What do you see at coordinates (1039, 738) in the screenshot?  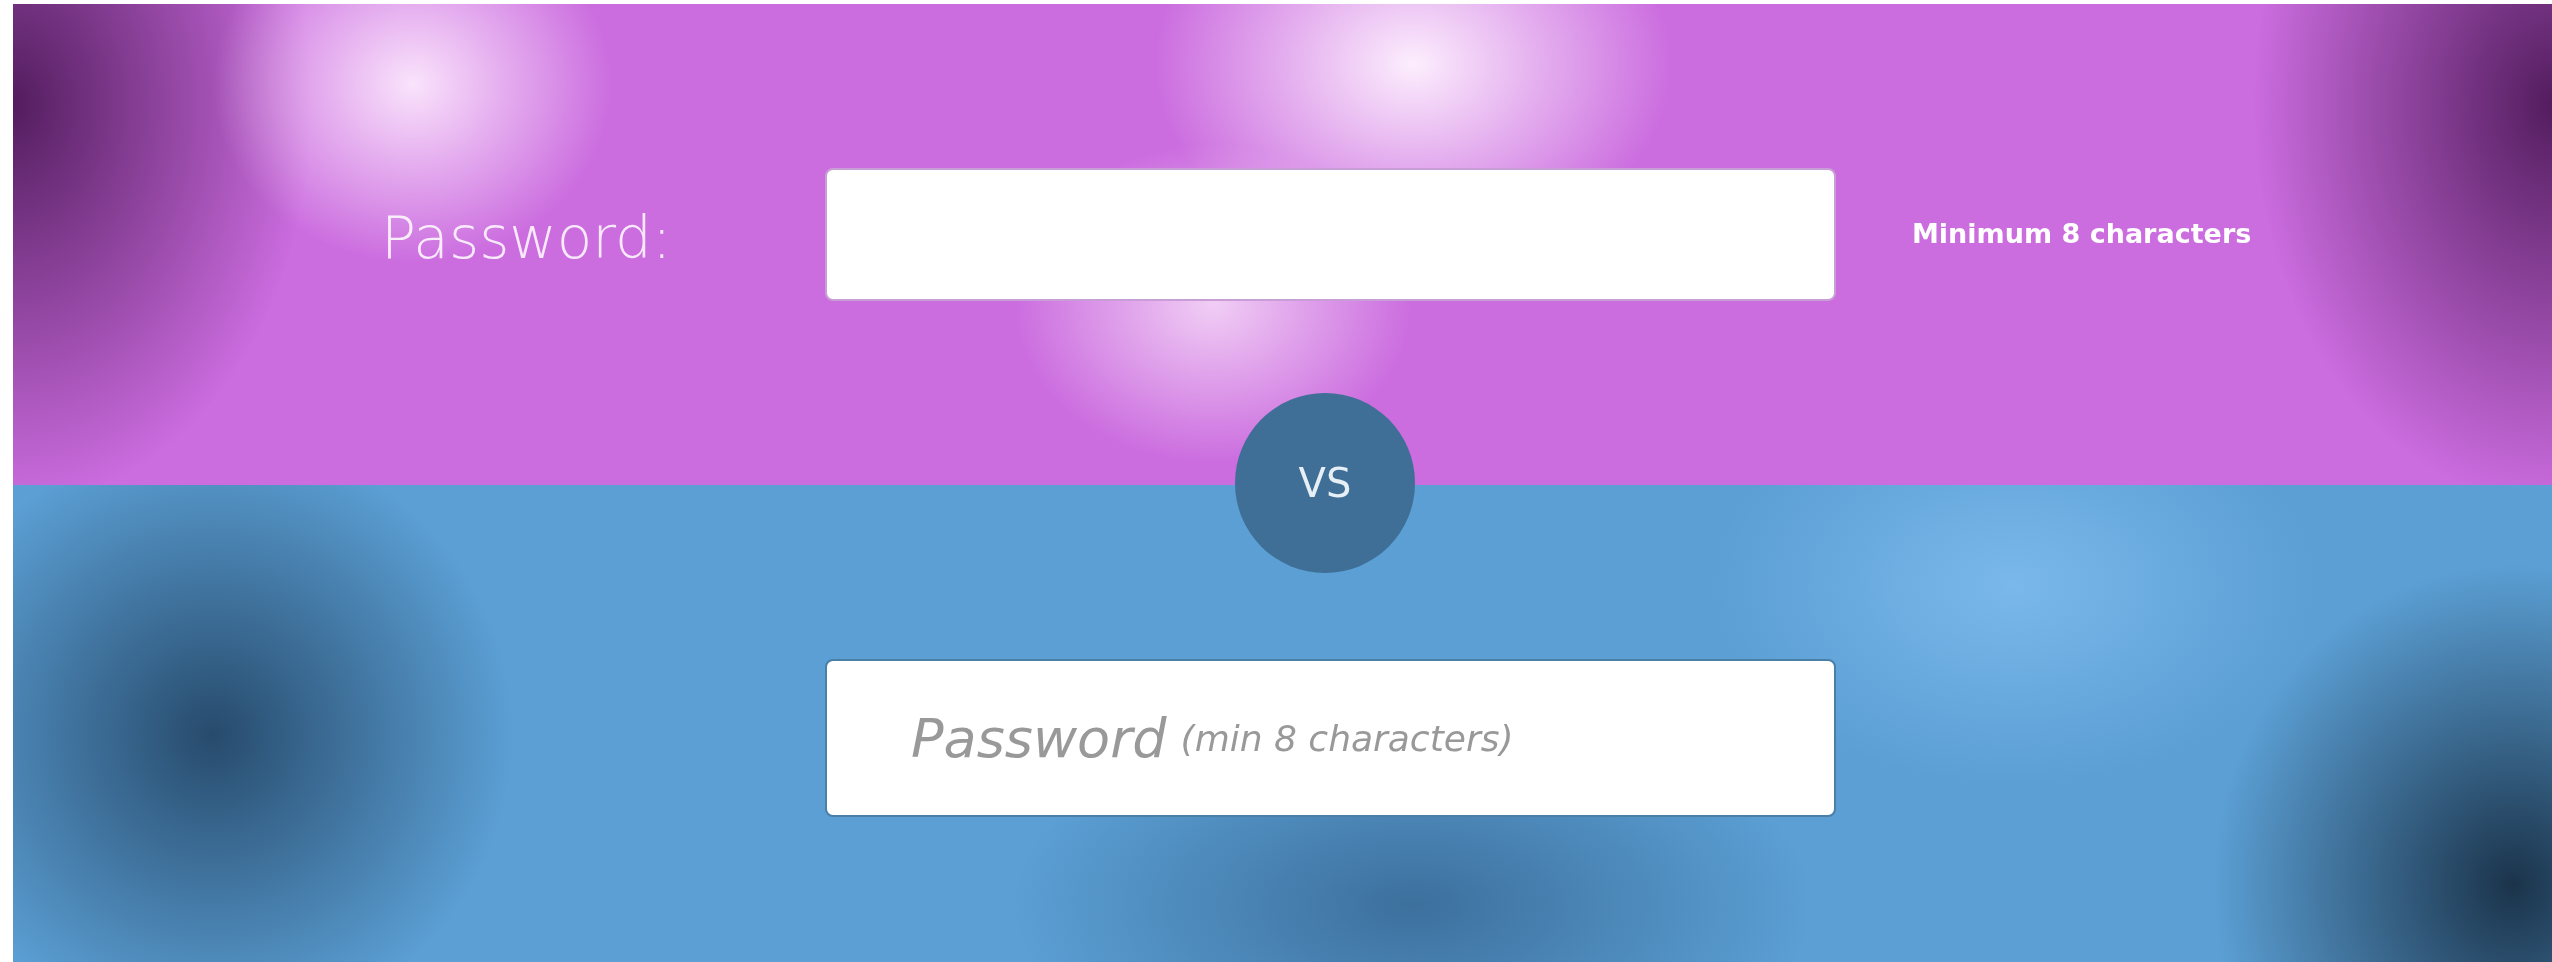 I see `placeholder-text: Password` at bounding box center [1039, 738].